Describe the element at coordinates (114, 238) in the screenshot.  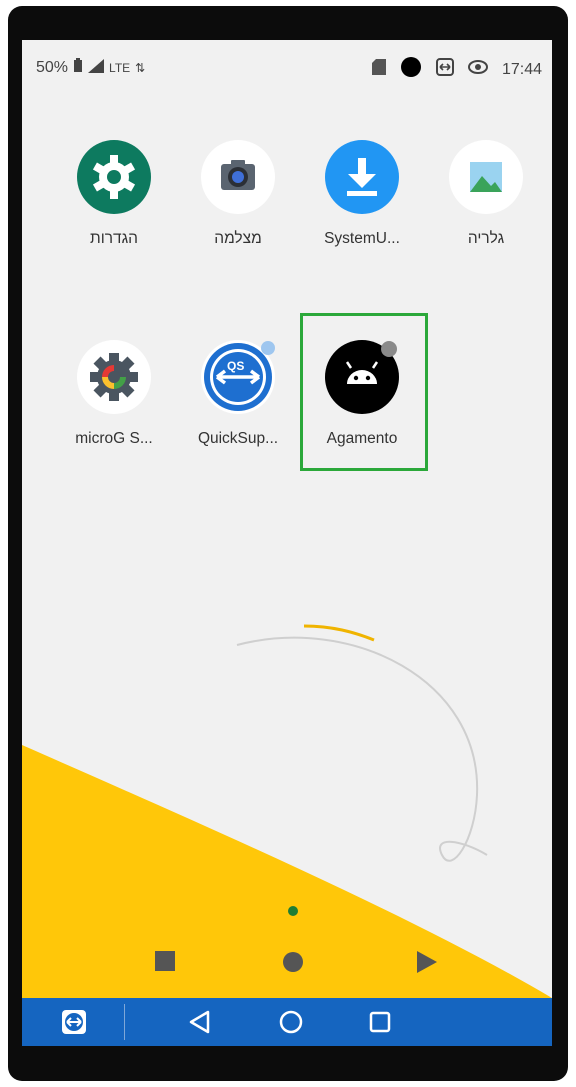
I see `app-label: הגדרות` at that location.